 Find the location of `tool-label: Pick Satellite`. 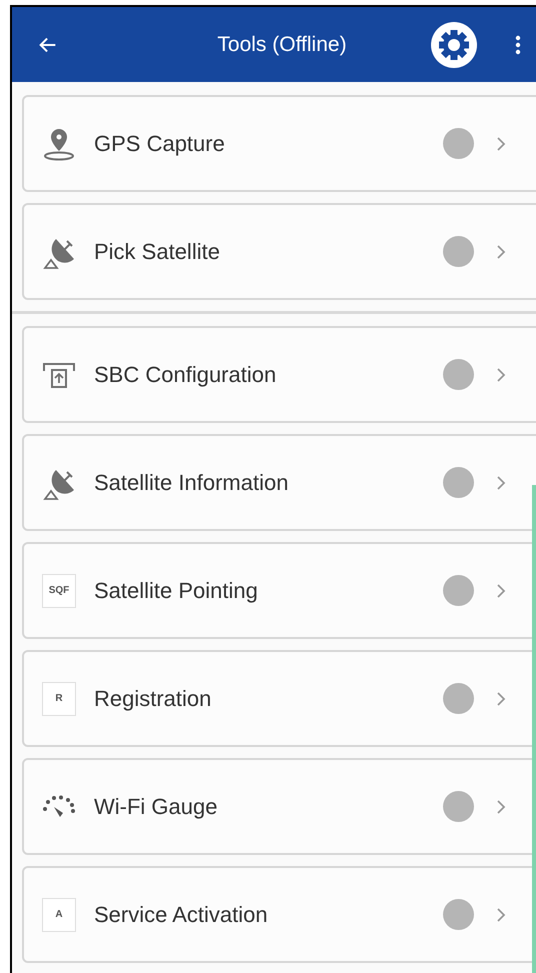

tool-label: Pick Satellite is located at coordinates (157, 252).